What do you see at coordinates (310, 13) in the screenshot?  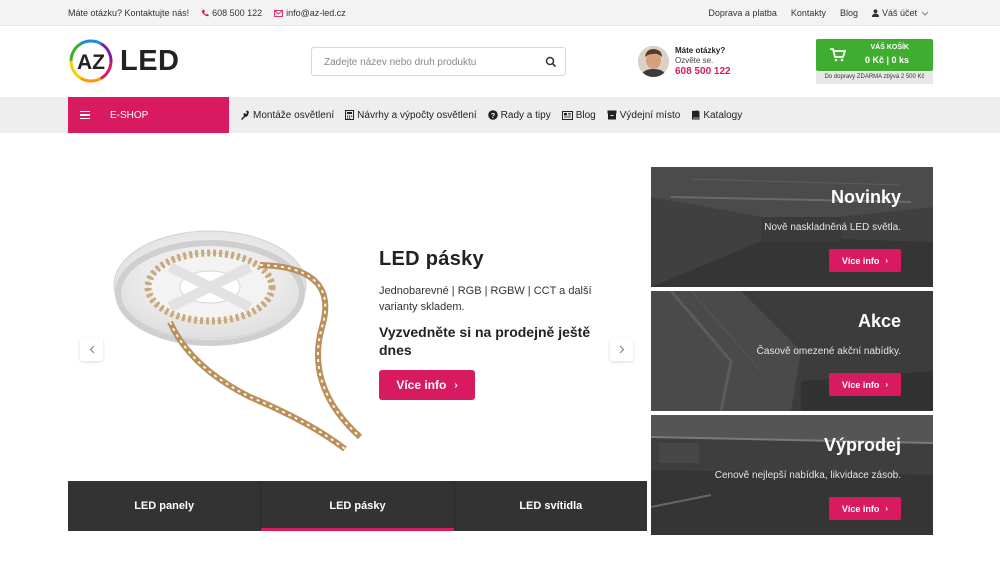 I see `top-email-link: info@az-led.cz` at bounding box center [310, 13].